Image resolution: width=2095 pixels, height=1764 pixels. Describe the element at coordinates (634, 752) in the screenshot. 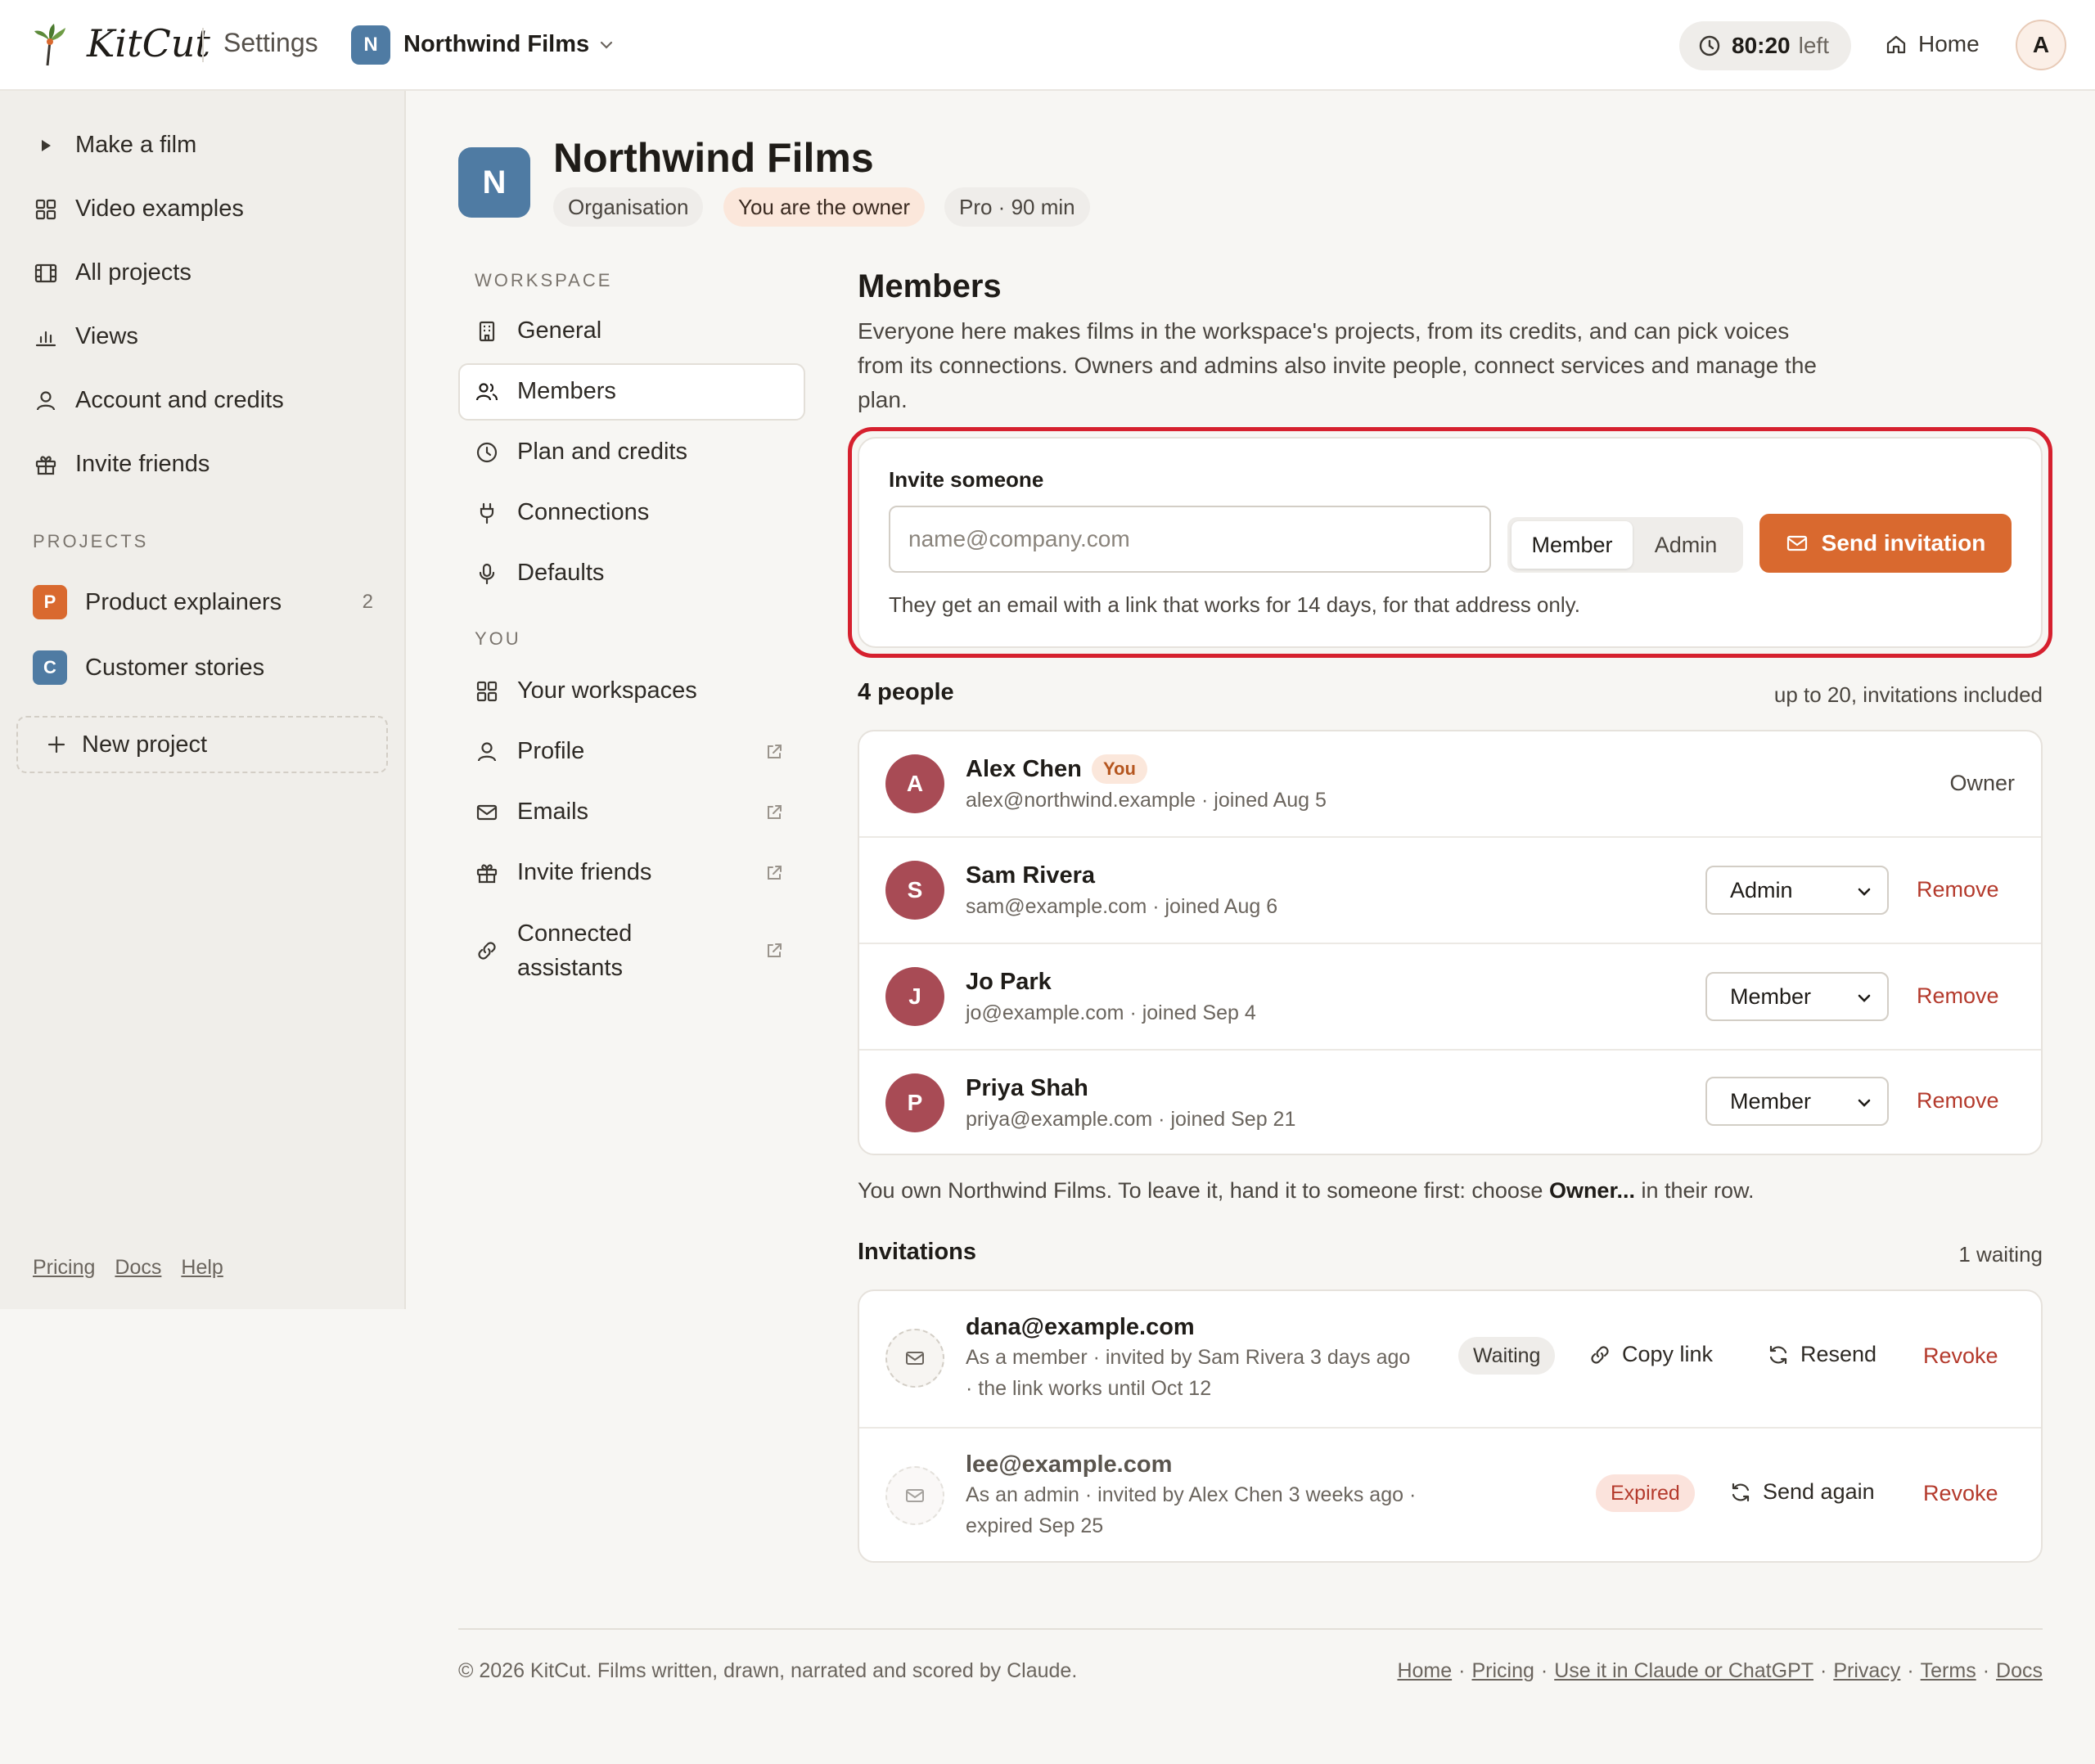

I see `nav-item-profile: Profile` at that location.